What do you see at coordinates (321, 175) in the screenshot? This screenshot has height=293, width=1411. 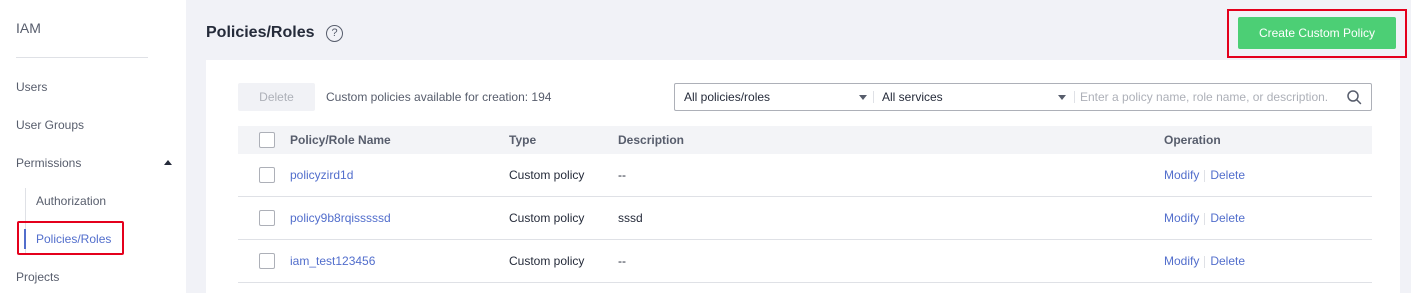 I see `policy-name-link: policyzird1d` at bounding box center [321, 175].